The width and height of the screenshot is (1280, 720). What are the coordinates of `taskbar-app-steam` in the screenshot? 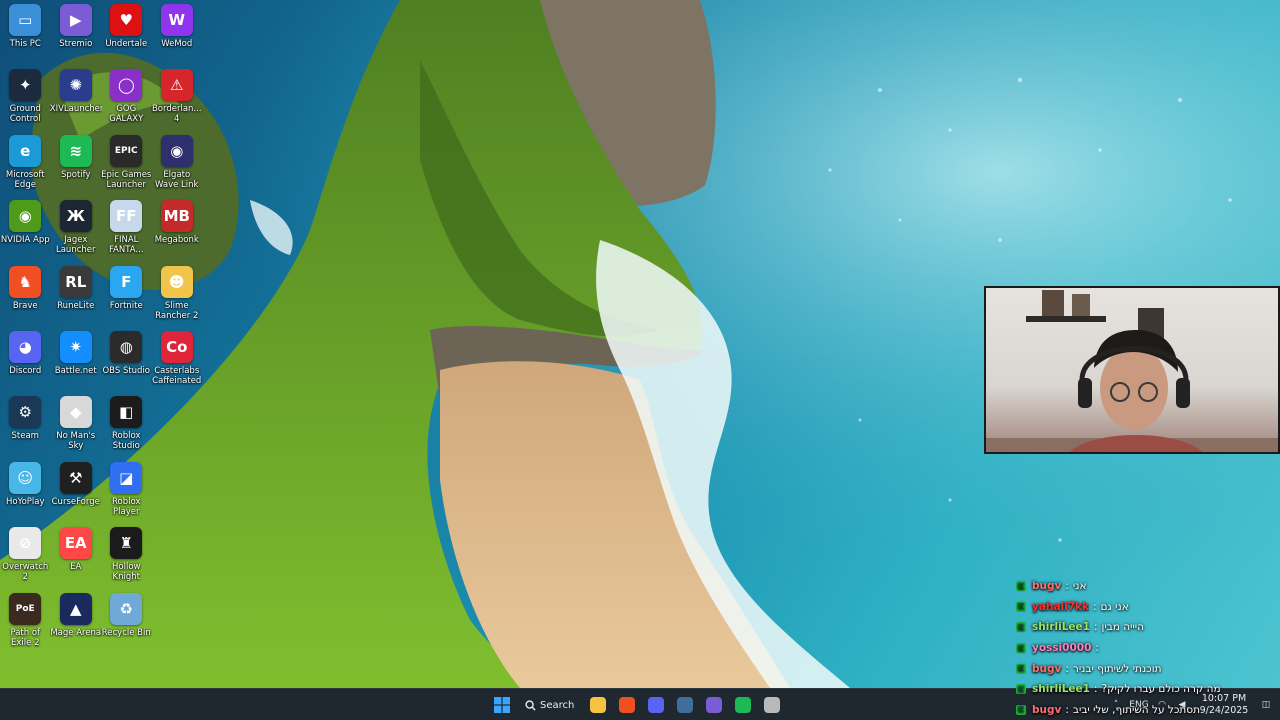 It's located at (685, 705).